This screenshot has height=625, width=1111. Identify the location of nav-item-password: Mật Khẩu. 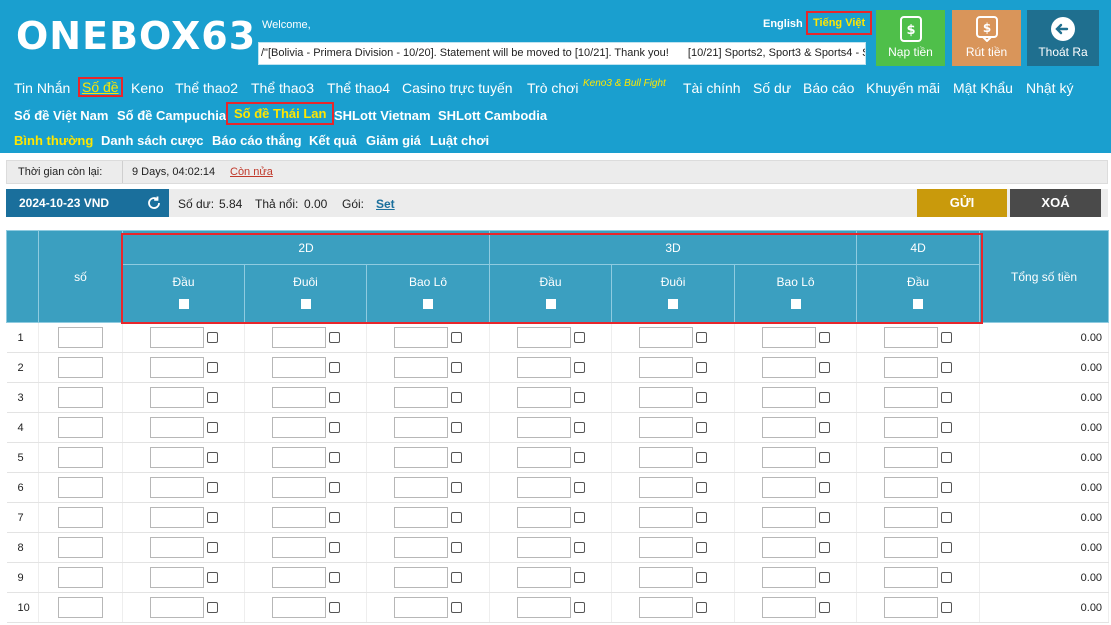
(983, 88).